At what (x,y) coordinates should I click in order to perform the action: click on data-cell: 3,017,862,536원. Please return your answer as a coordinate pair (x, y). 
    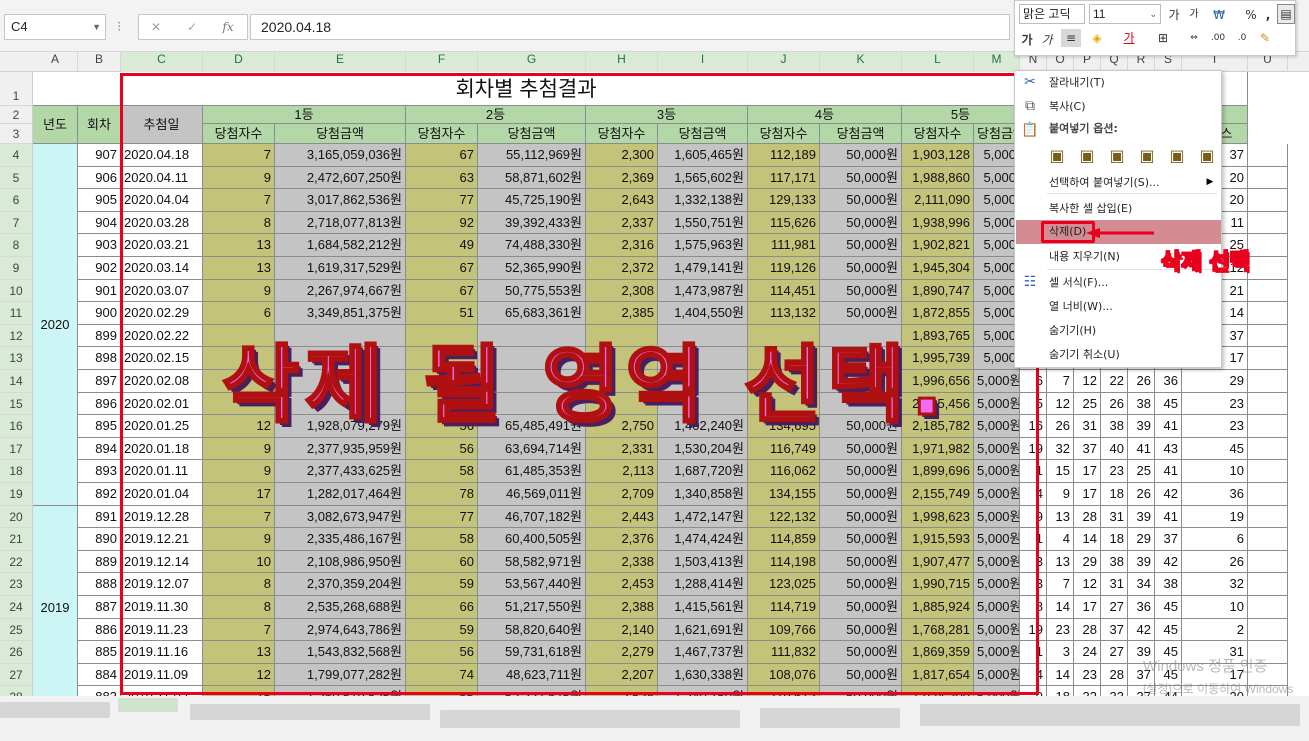
    Looking at the image, I should click on (340, 200).